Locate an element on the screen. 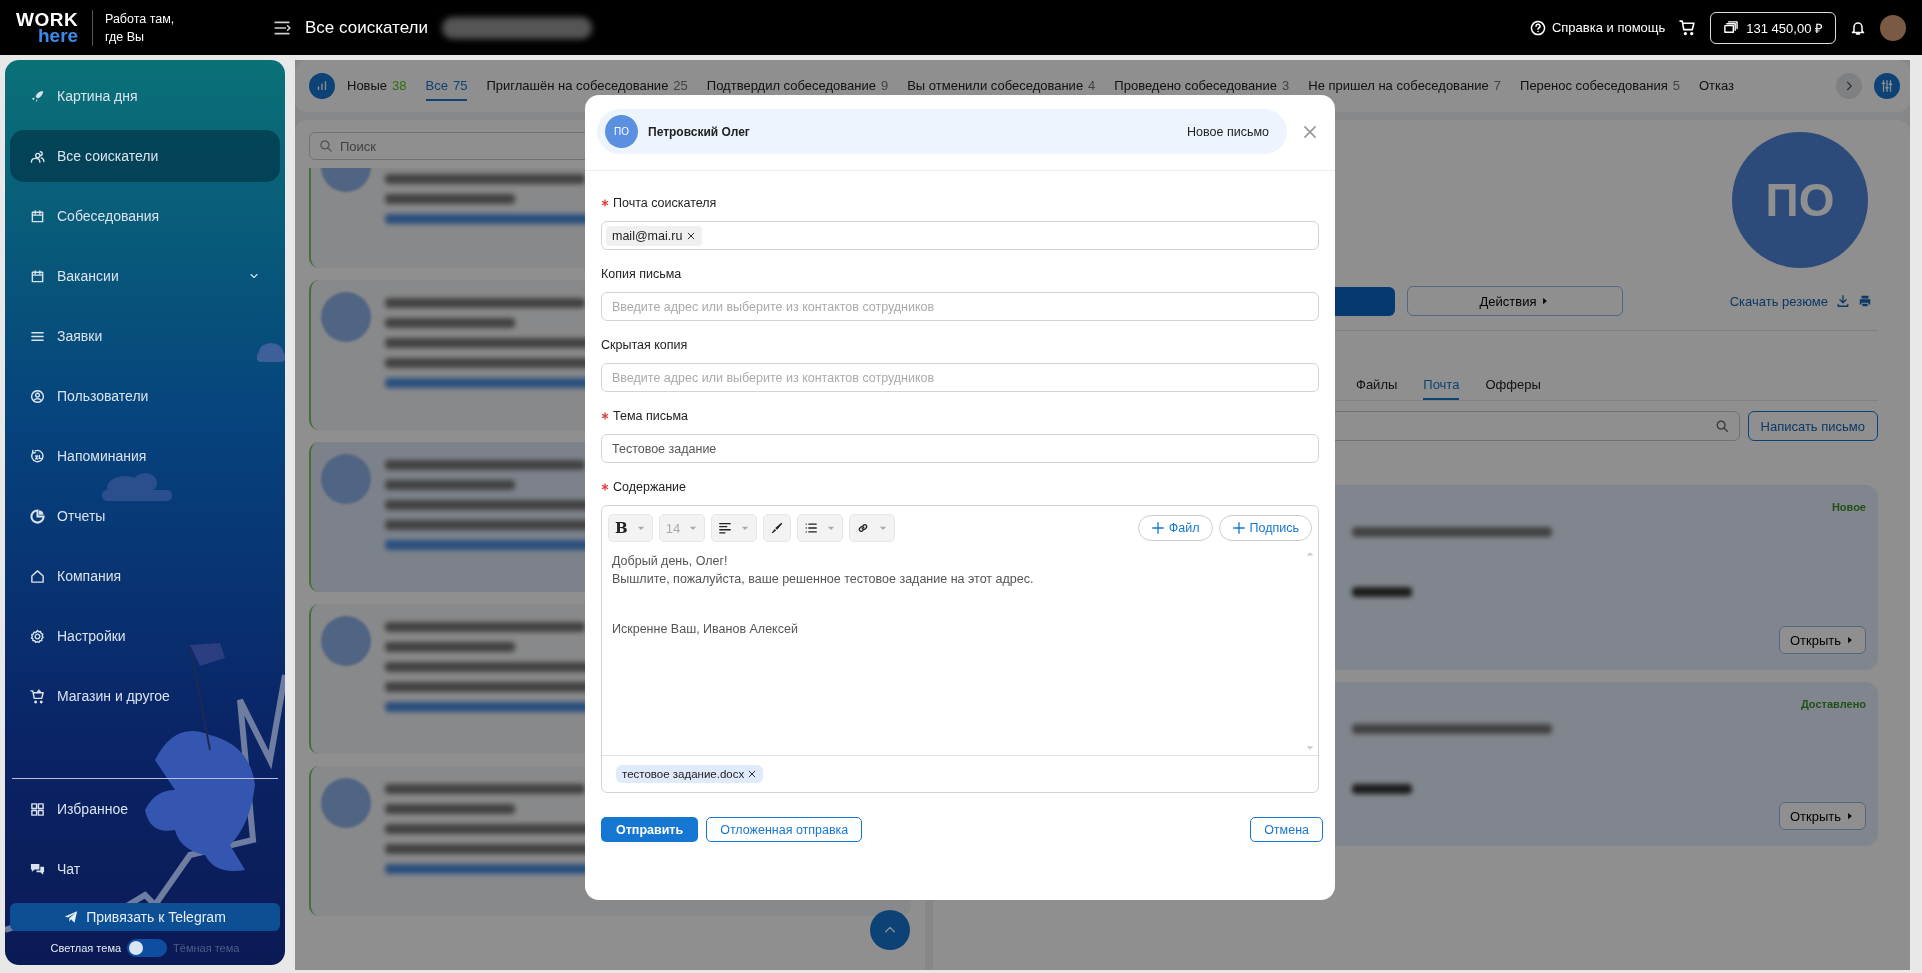 The image size is (1922, 973). status-tab: Приглашён на собеседование 25 is located at coordinates (587, 86).